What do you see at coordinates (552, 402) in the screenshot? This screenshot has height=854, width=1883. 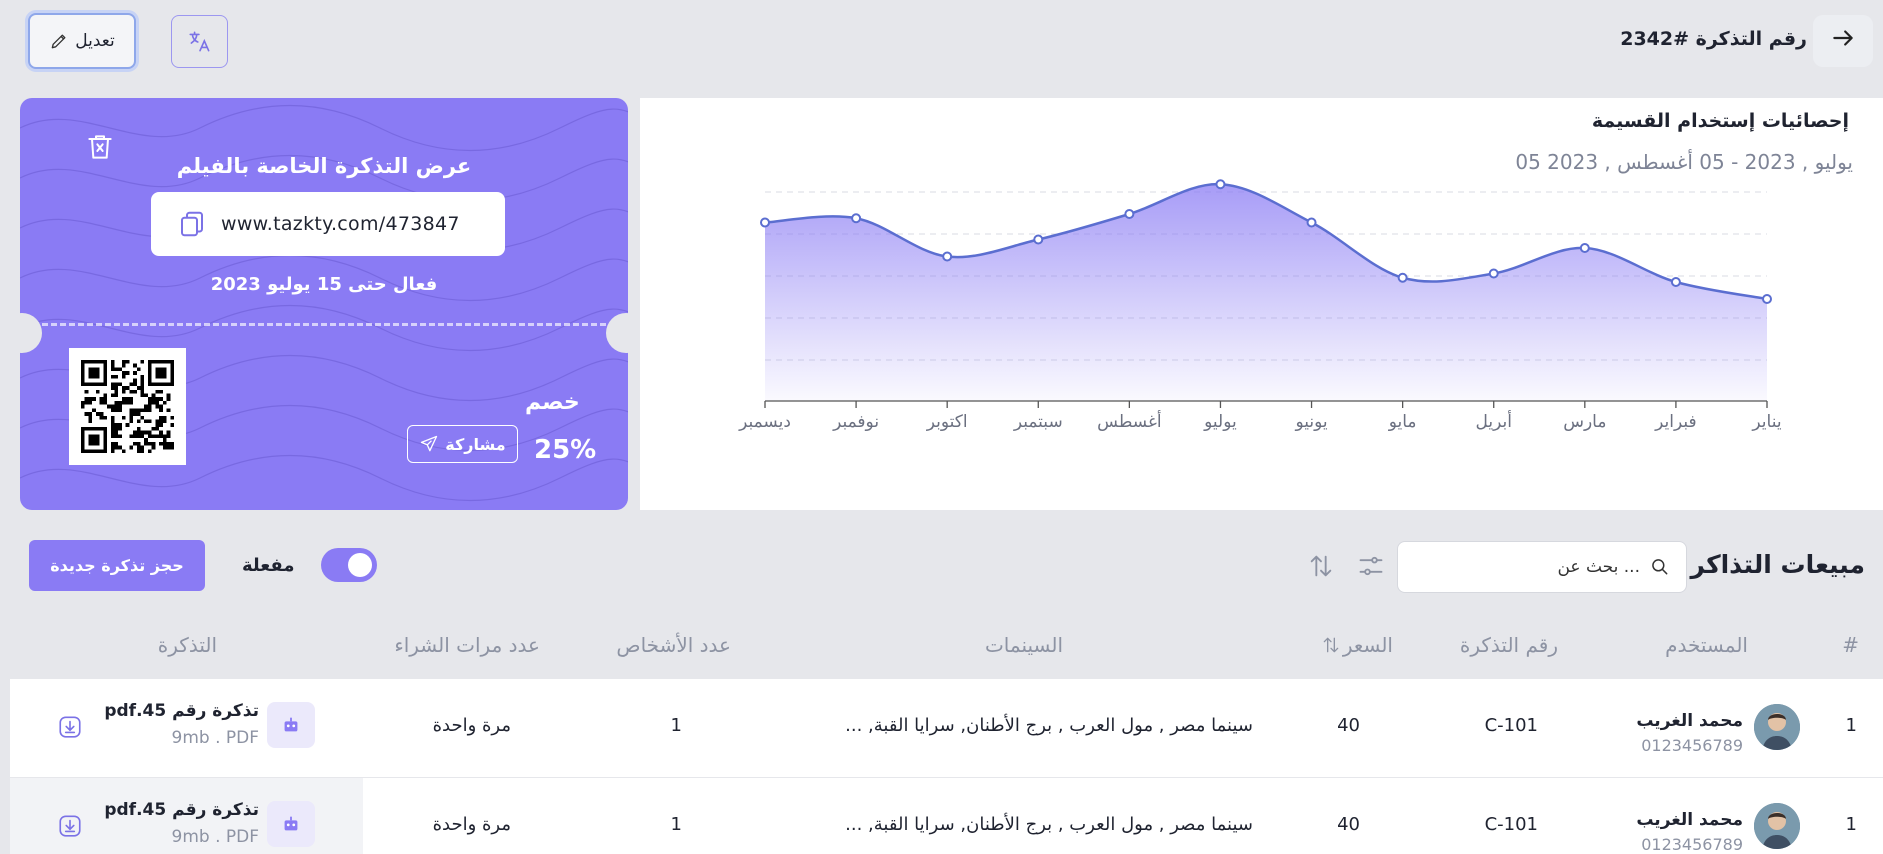 I see `discount-label: خصم` at bounding box center [552, 402].